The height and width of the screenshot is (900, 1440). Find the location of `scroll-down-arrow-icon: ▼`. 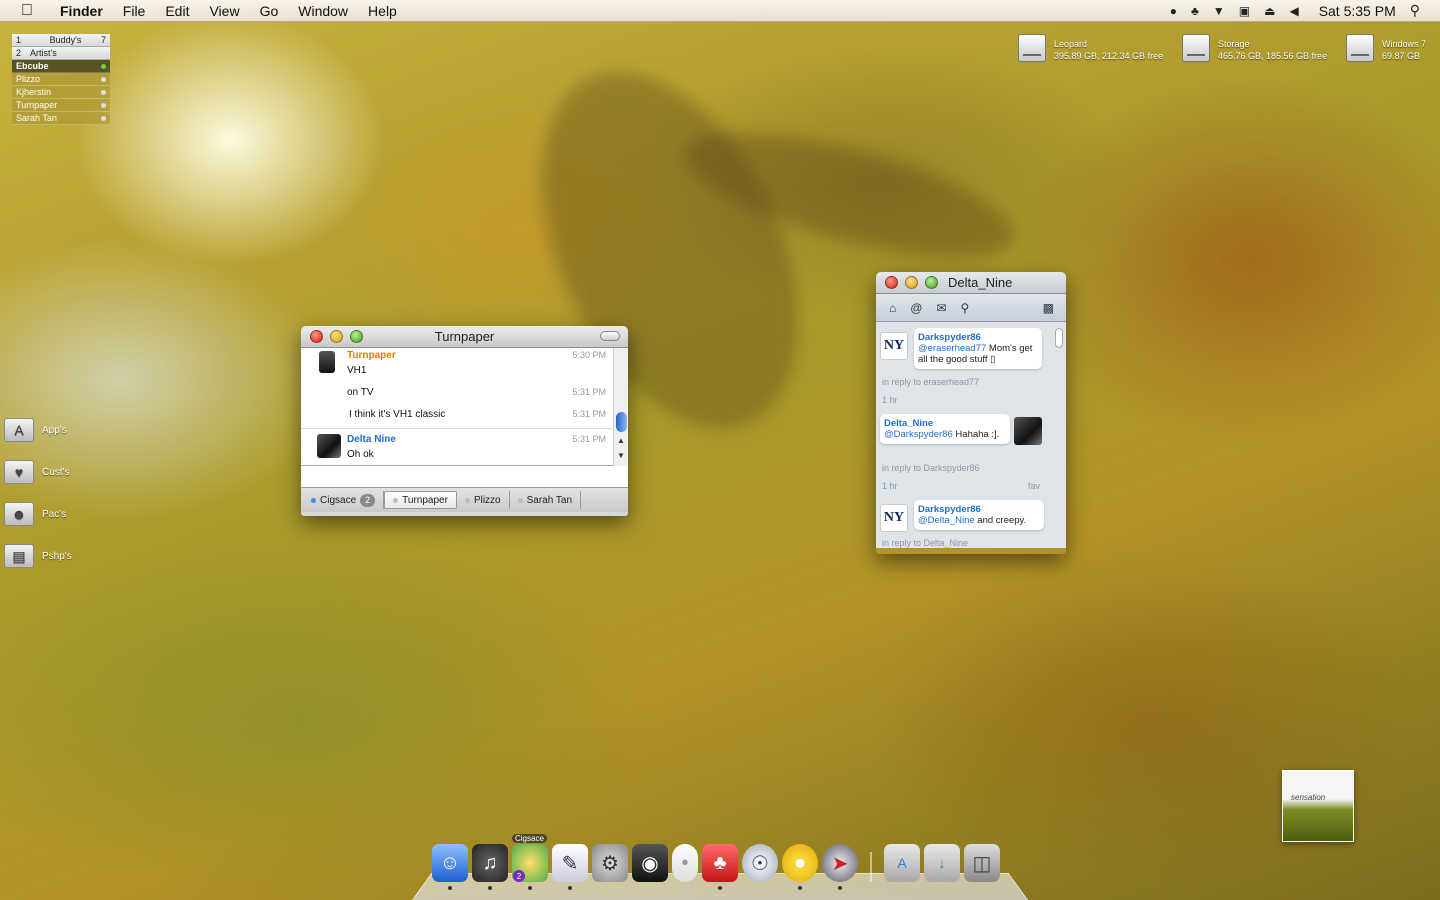

scroll-down-arrow-icon: ▼ is located at coordinates (621, 455).